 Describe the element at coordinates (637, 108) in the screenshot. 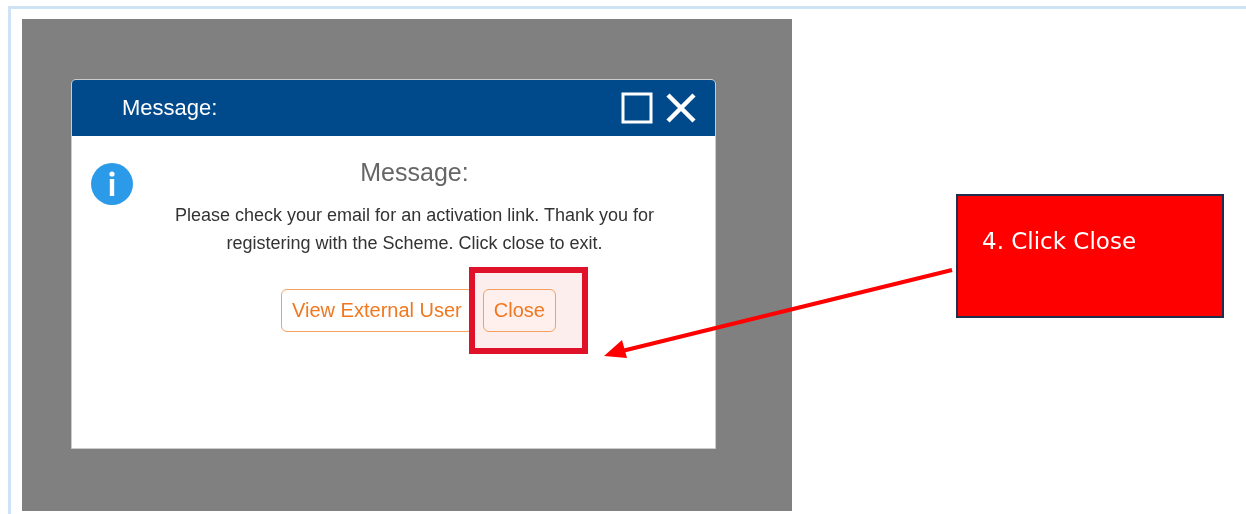

I see `maximize-icon` at that location.